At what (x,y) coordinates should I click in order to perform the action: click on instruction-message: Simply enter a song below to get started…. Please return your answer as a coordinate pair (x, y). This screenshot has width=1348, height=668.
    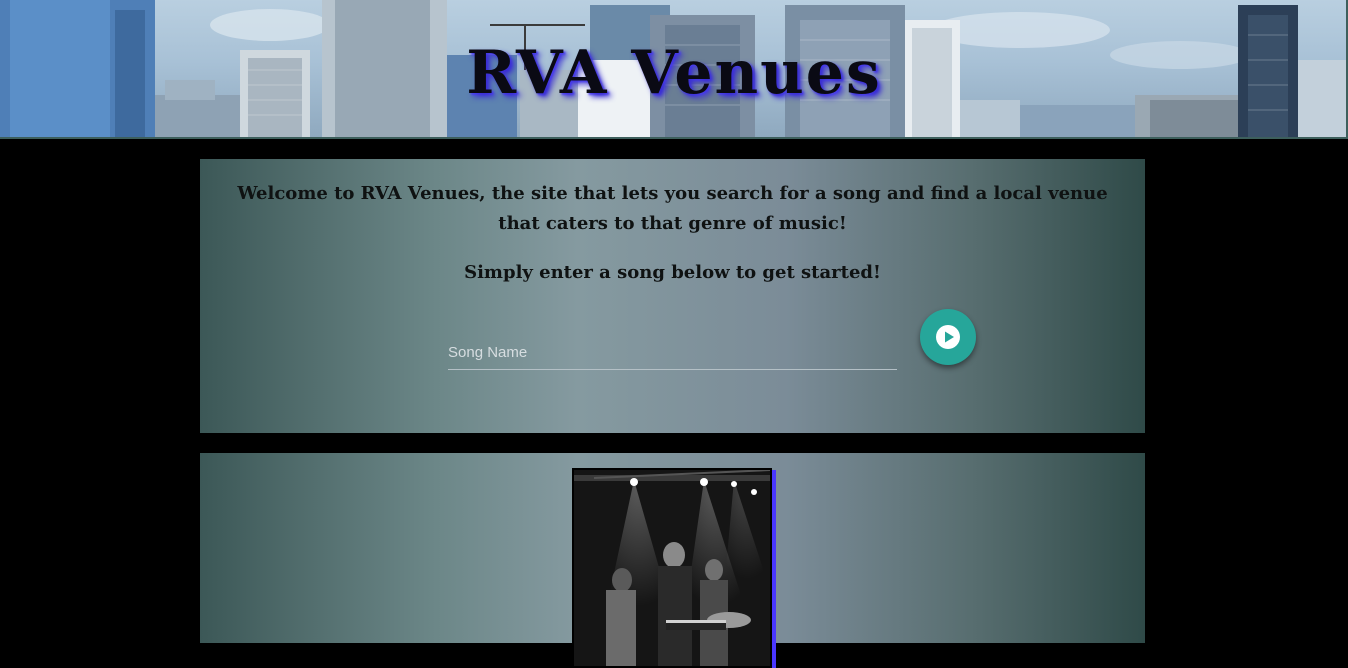
    Looking at the image, I should click on (672, 272).